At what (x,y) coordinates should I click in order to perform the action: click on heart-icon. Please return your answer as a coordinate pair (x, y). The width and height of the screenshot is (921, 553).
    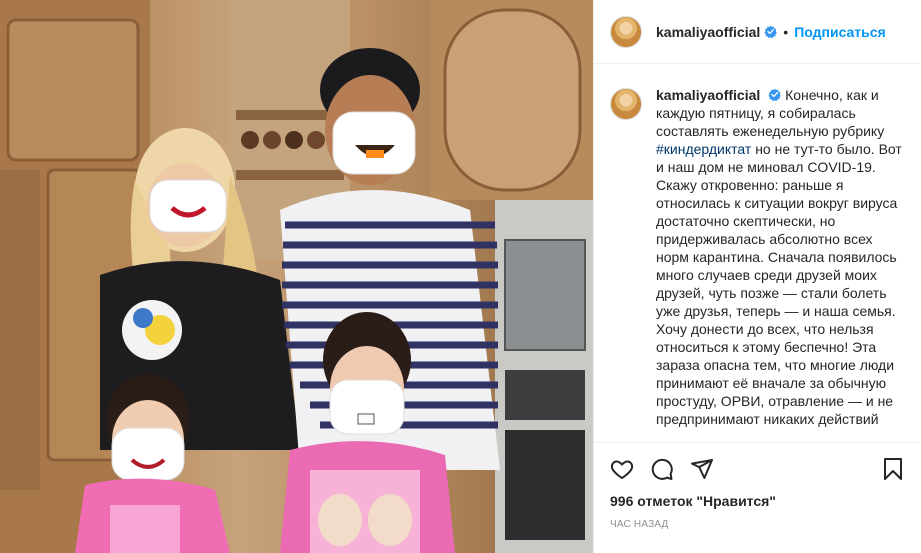
    Looking at the image, I should click on (622, 469).